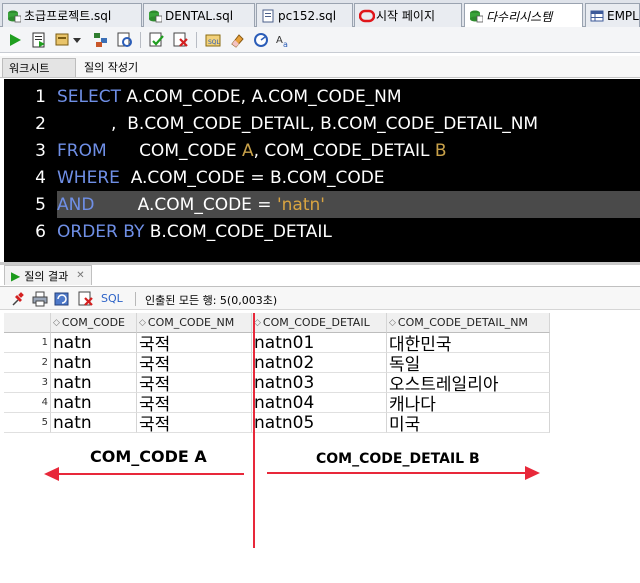  Describe the element at coordinates (307, 15) in the screenshot. I see `tab-label: pc152.sql` at that location.